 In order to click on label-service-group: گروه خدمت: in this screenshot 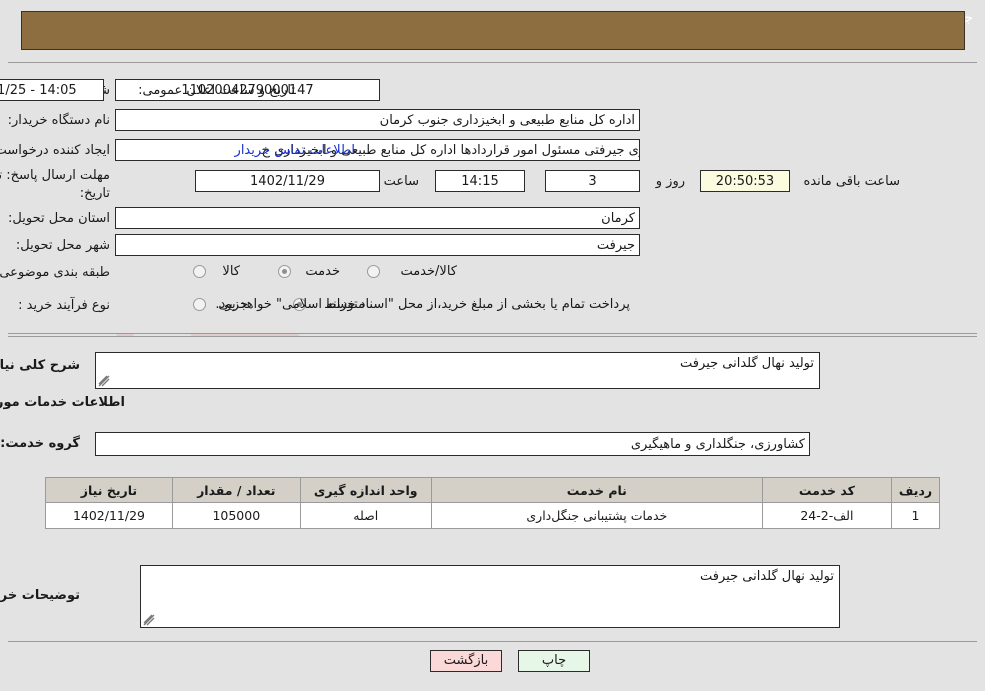, I will do `click(40, 443)`.